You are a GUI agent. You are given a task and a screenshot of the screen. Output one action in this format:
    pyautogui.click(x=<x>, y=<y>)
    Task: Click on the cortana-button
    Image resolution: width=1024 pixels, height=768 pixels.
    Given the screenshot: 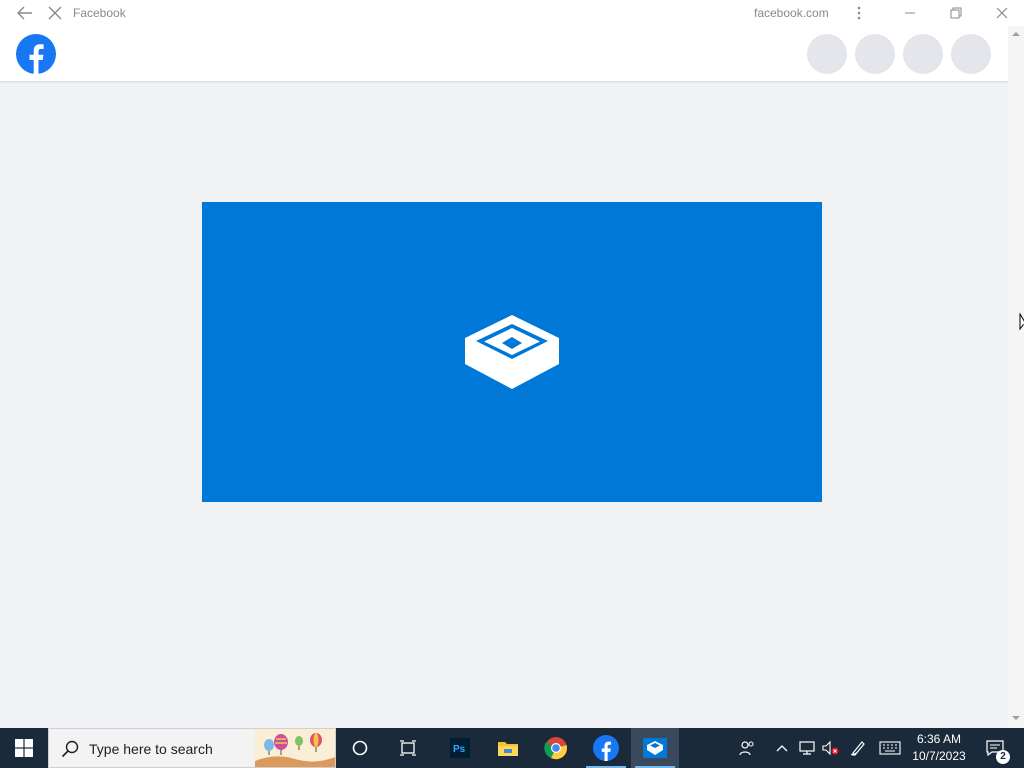 What is the action you would take?
    pyautogui.click(x=360, y=748)
    